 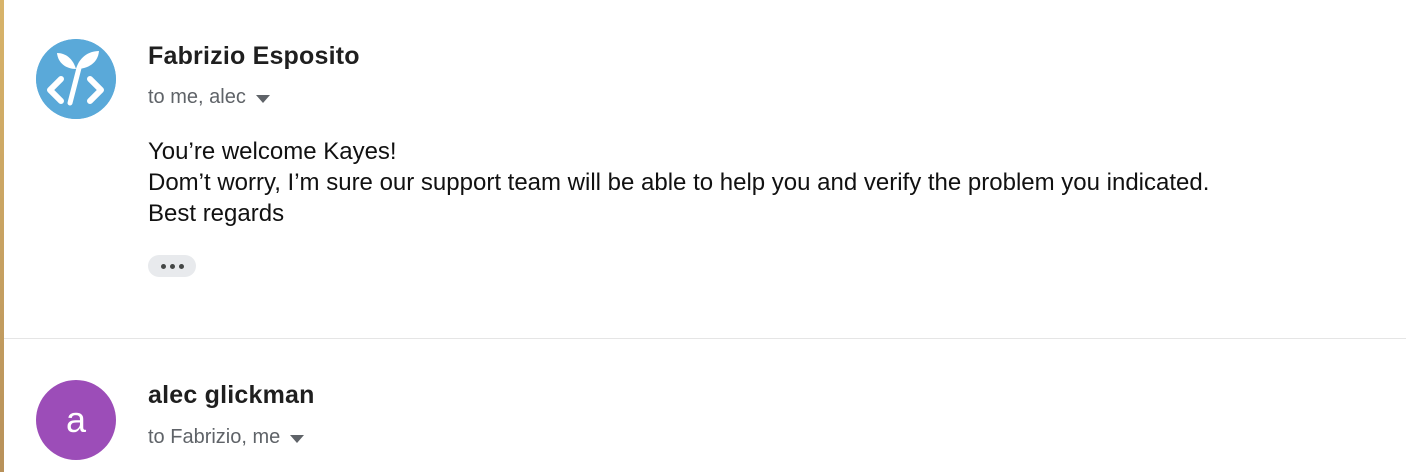 I want to click on avatar-letter: a, so click(x=76, y=419).